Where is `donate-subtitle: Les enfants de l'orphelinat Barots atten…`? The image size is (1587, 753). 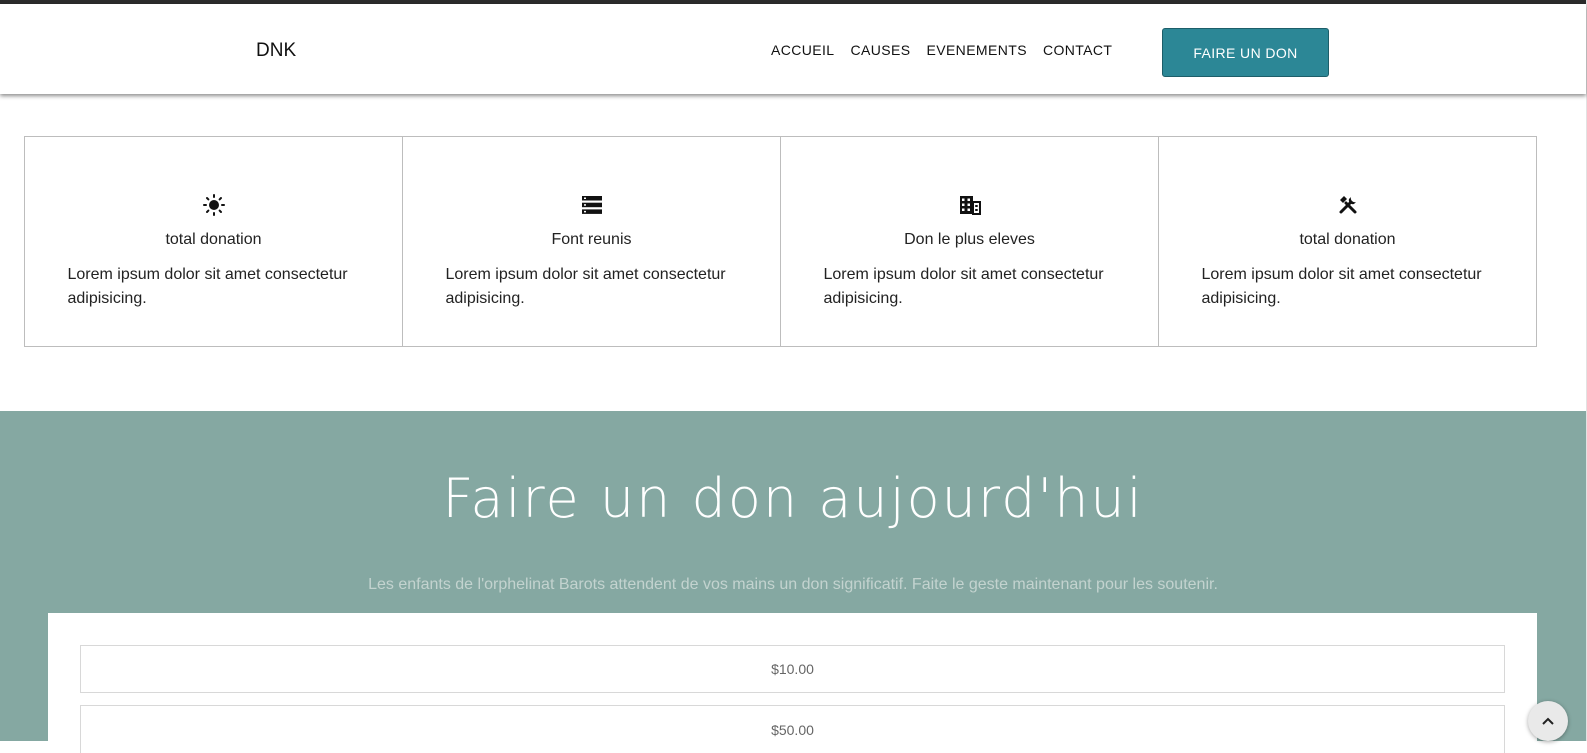 donate-subtitle: Les enfants de l'orphelinat Barots atten… is located at coordinates (793, 584).